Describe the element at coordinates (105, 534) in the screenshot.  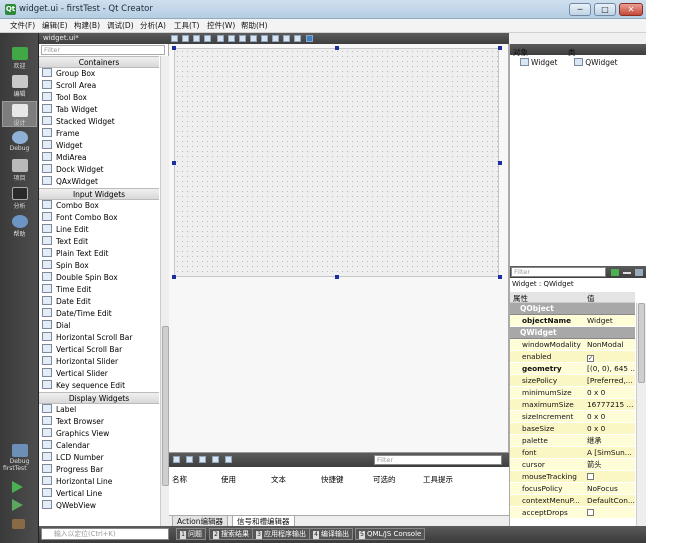
I see `locator-input: 输入以定位(Ctrl+K)` at that location.